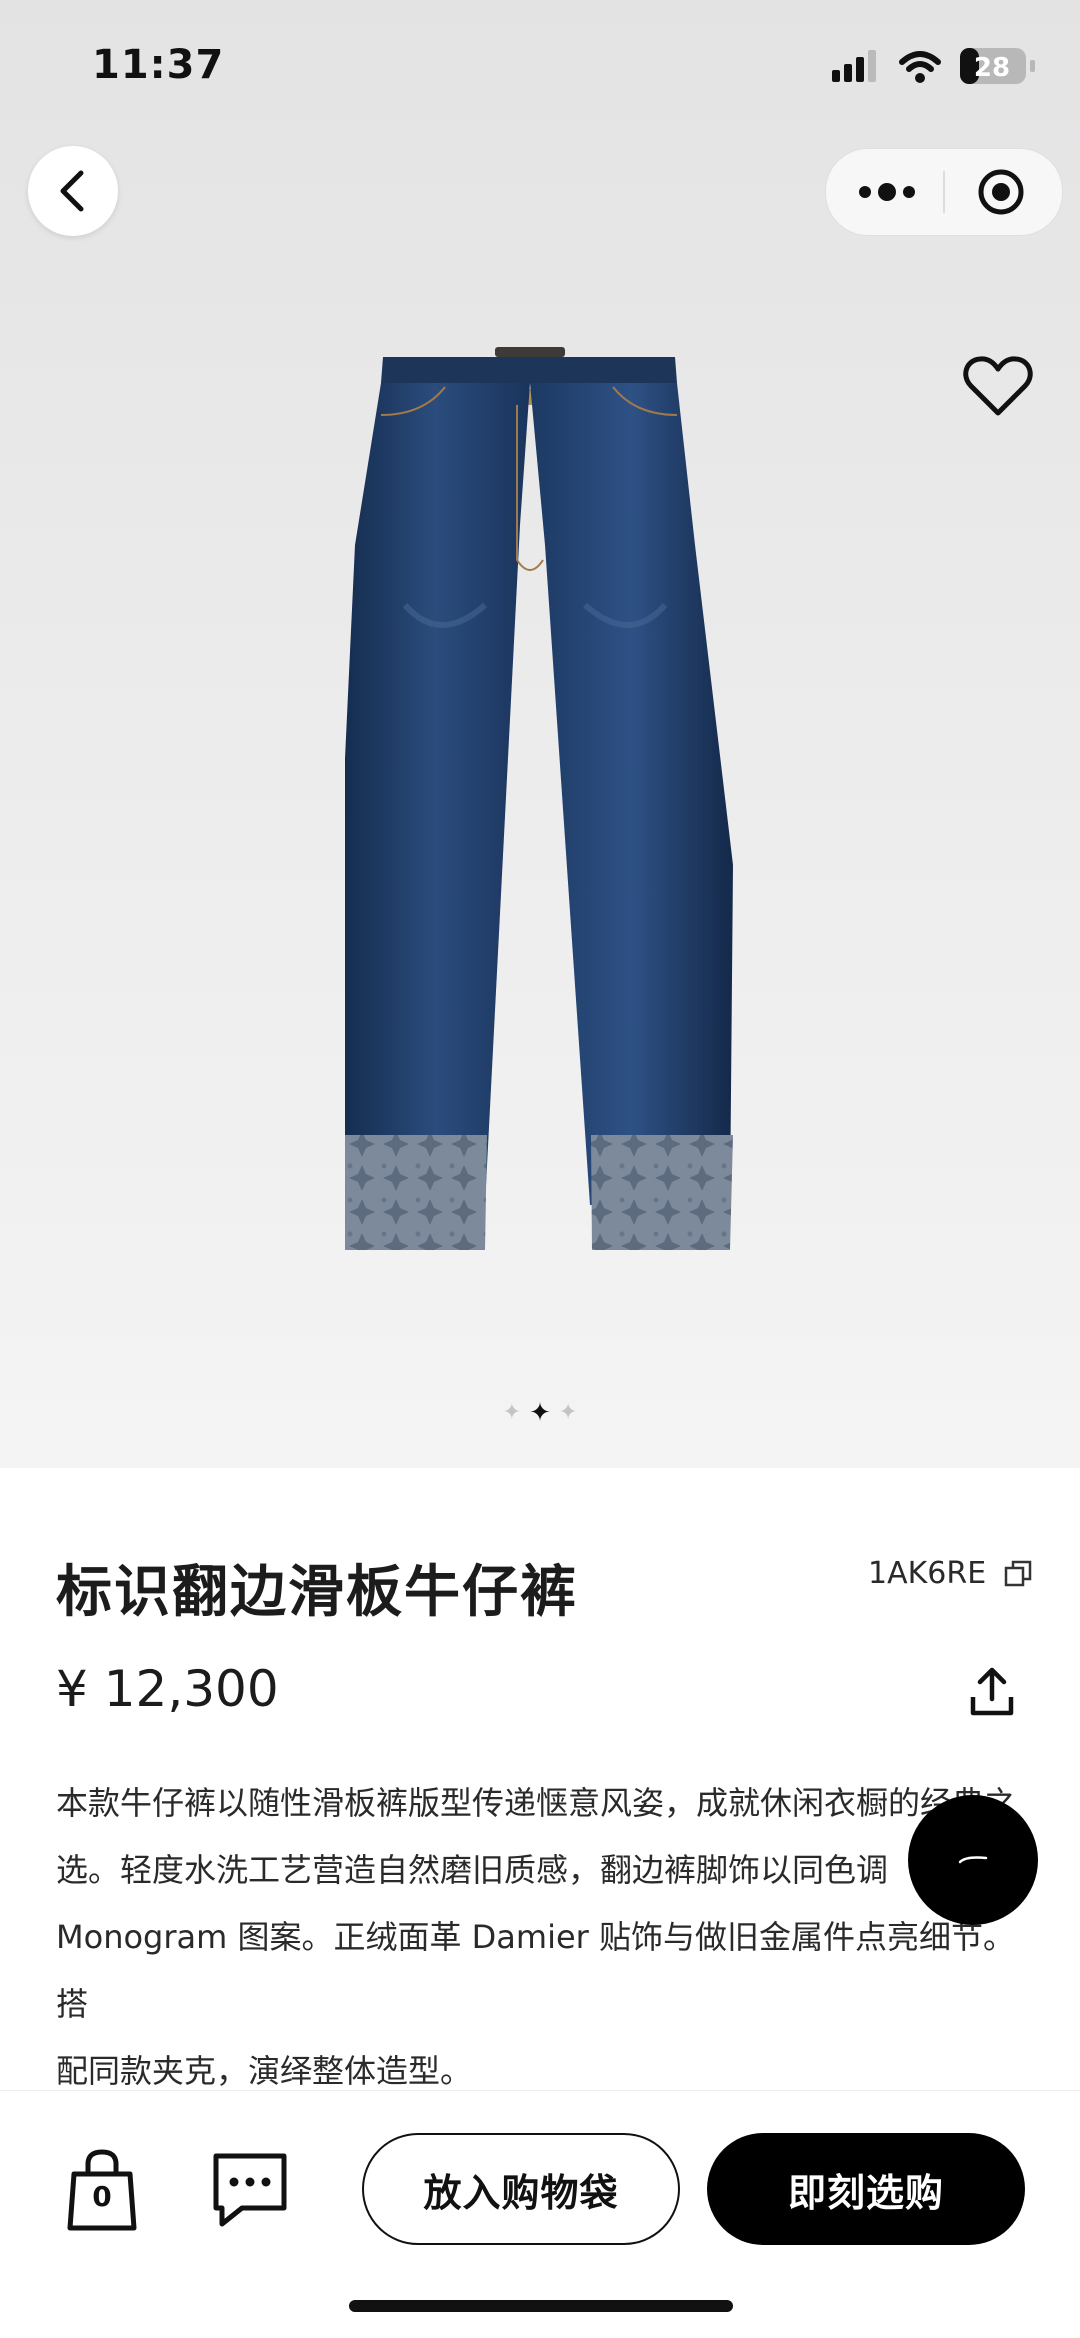  I want to click on target-close-icon, so click(1001, 192).